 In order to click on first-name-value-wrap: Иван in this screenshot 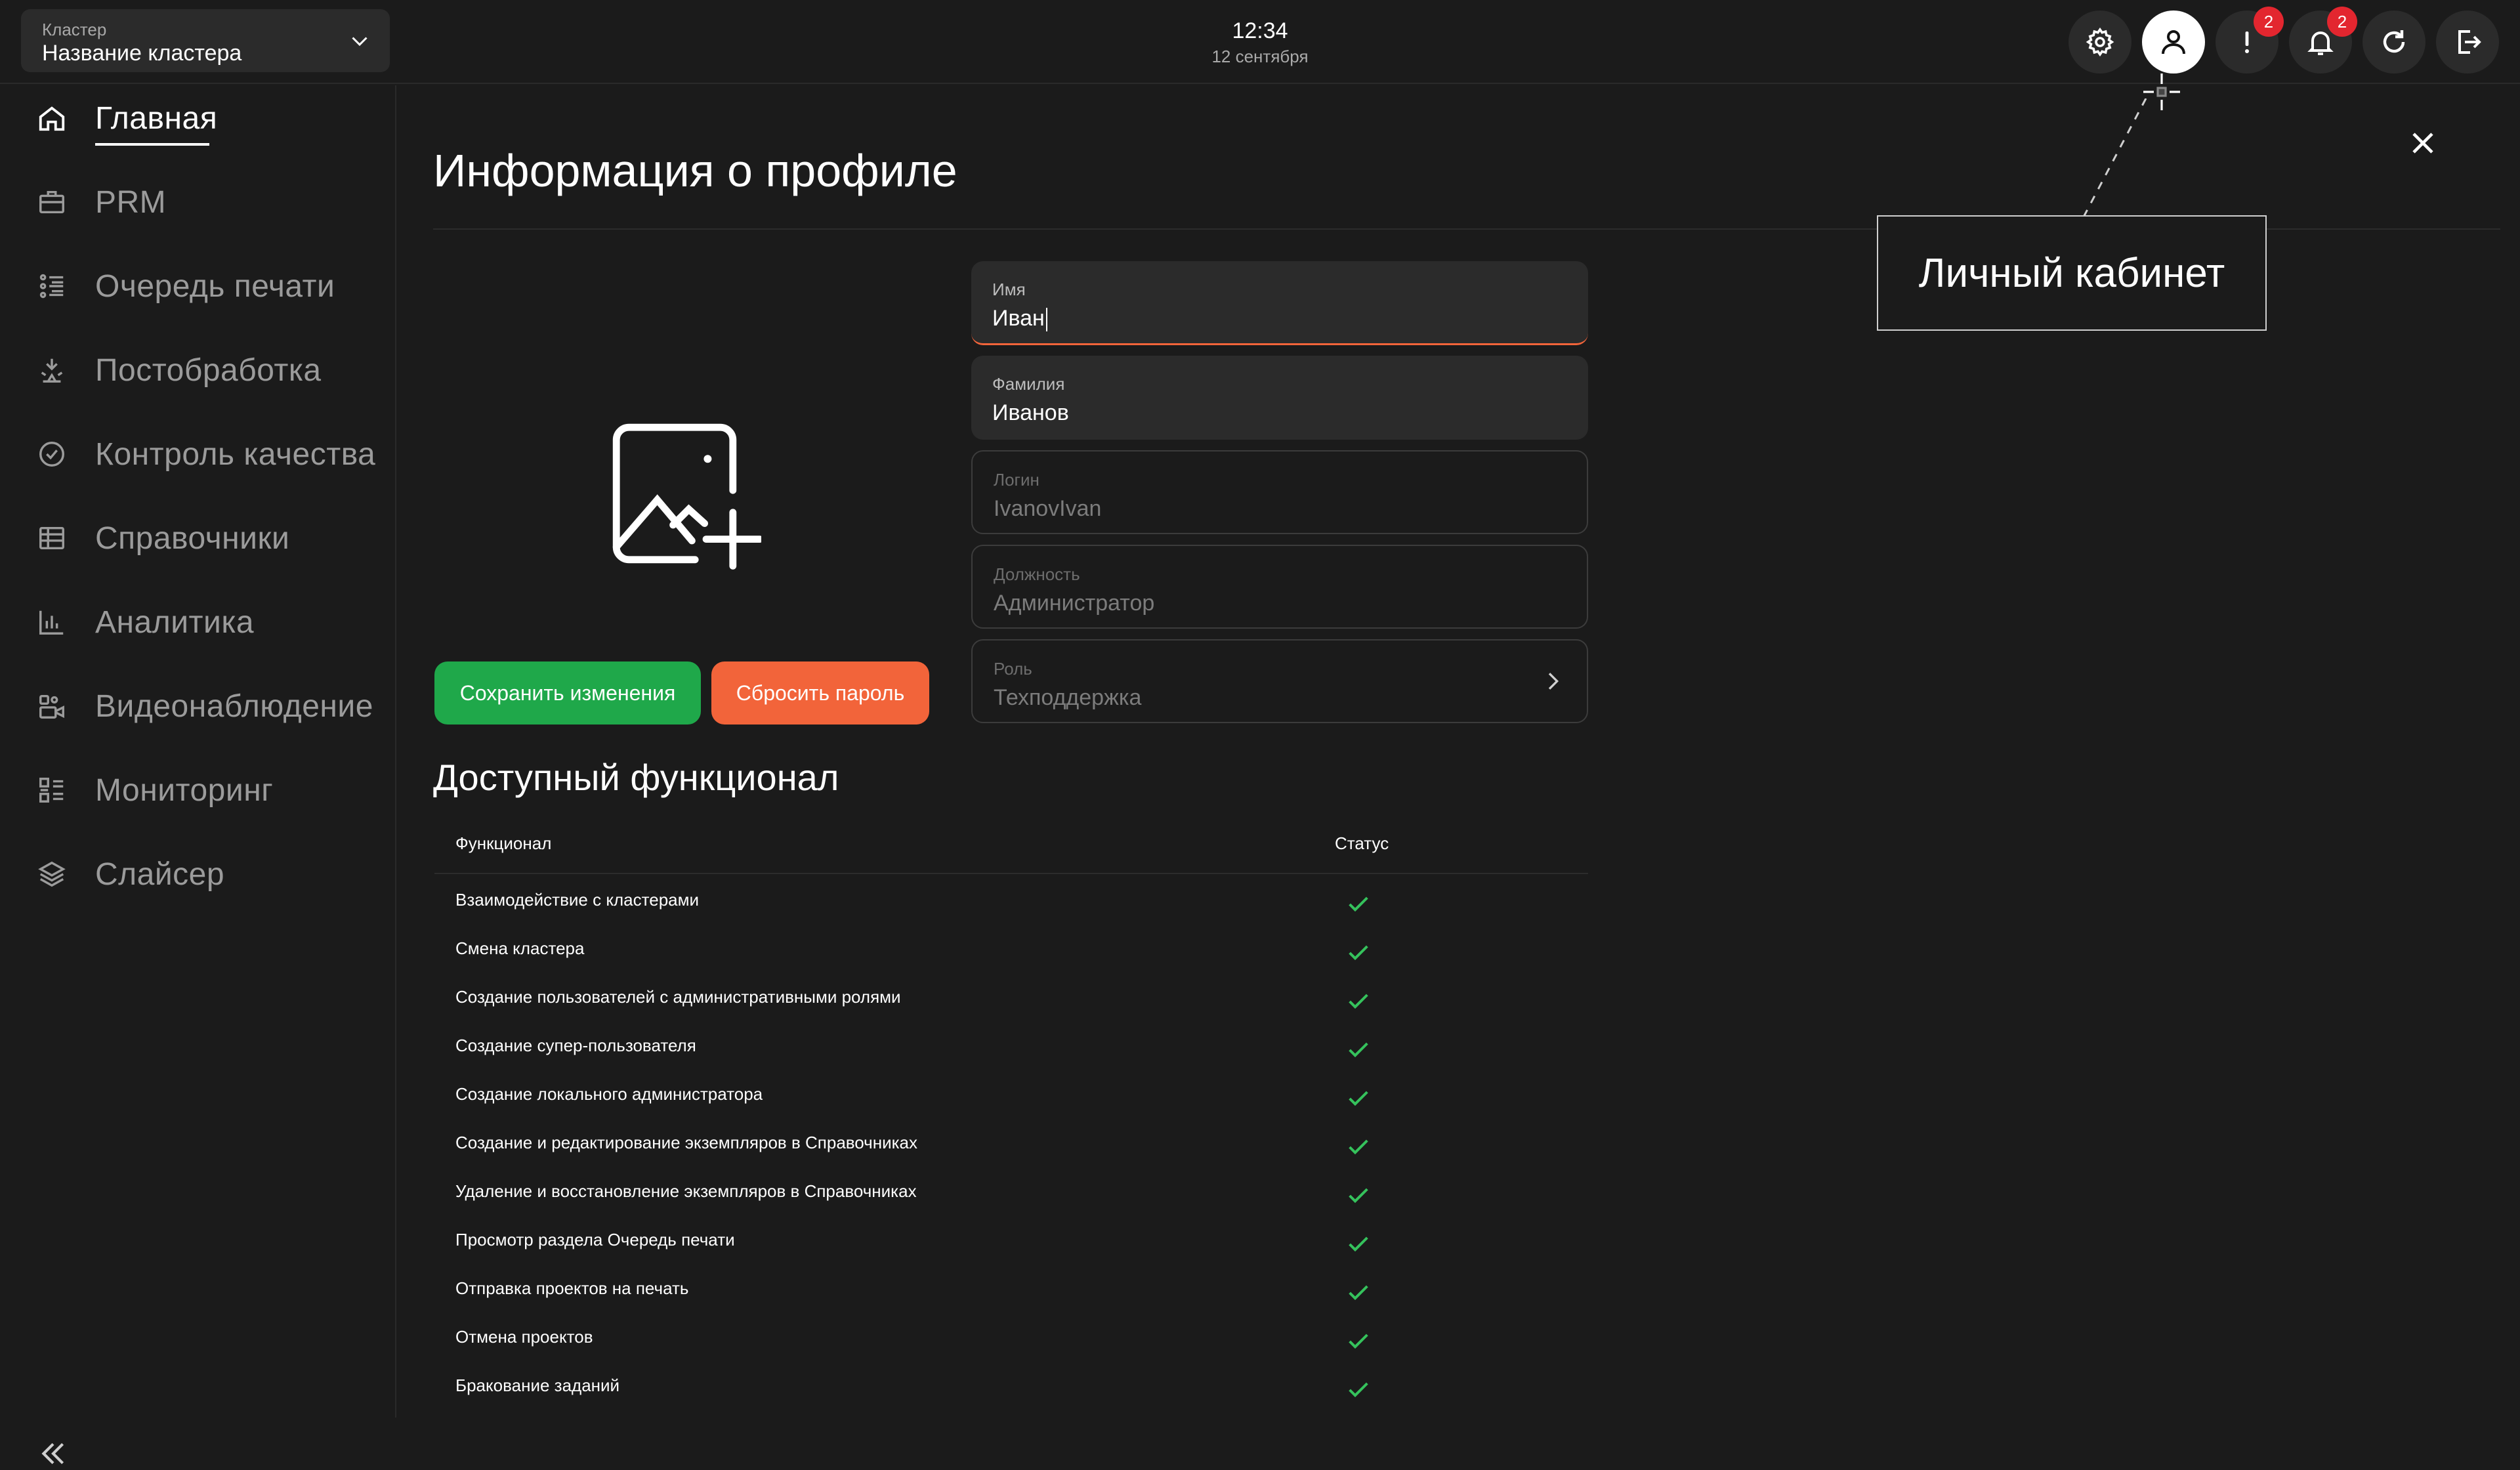, I will do `click(1019, 319)`.